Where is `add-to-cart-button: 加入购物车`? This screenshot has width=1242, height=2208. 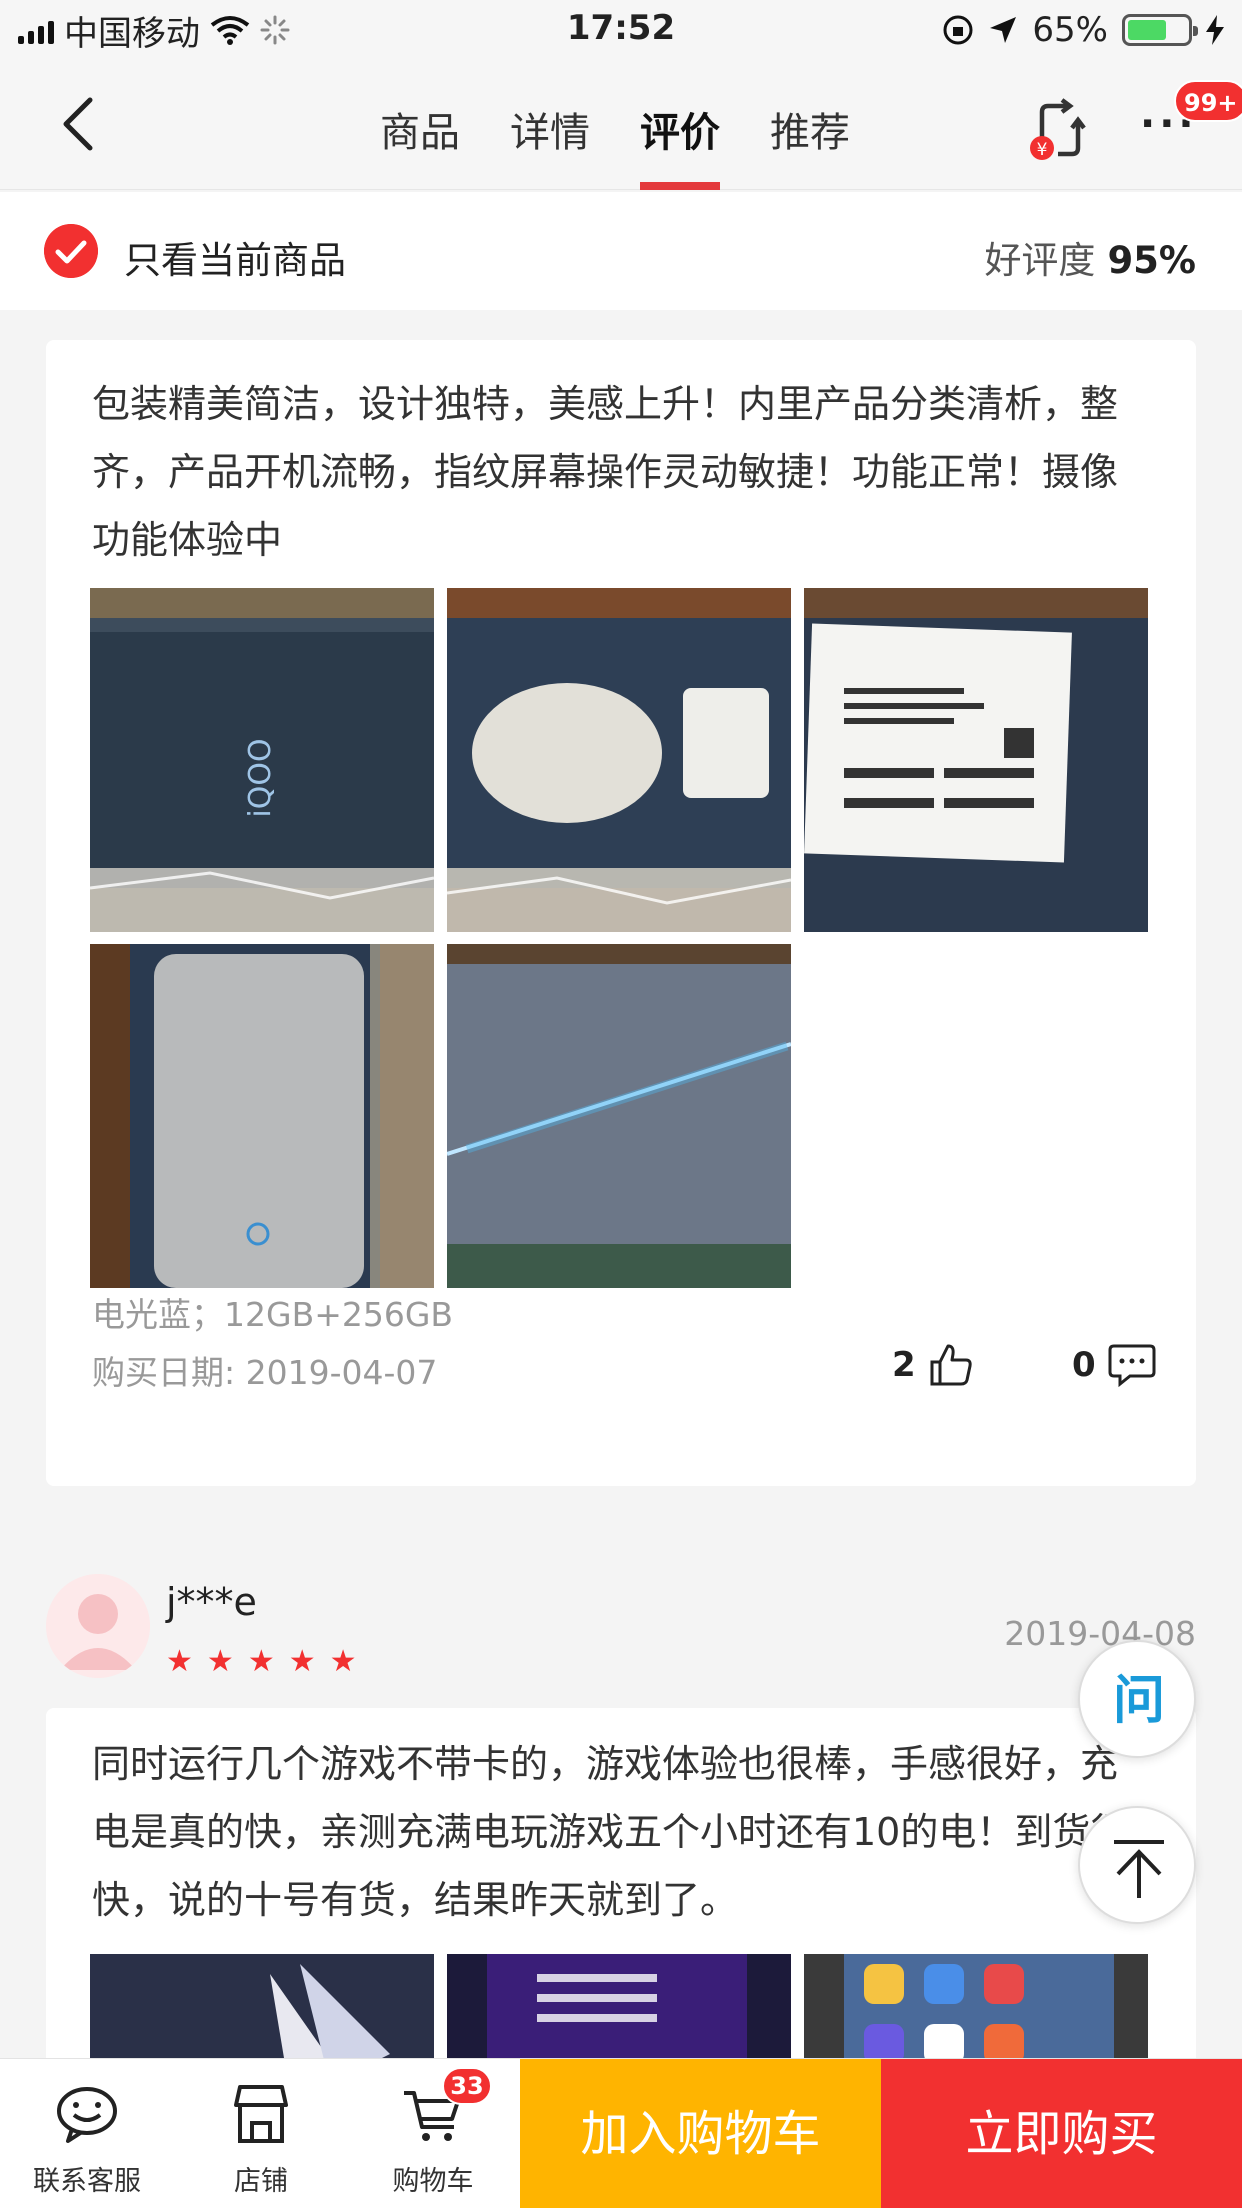 add-to-cart-button: 加入购物车 is located at coordinates (700, 2133).